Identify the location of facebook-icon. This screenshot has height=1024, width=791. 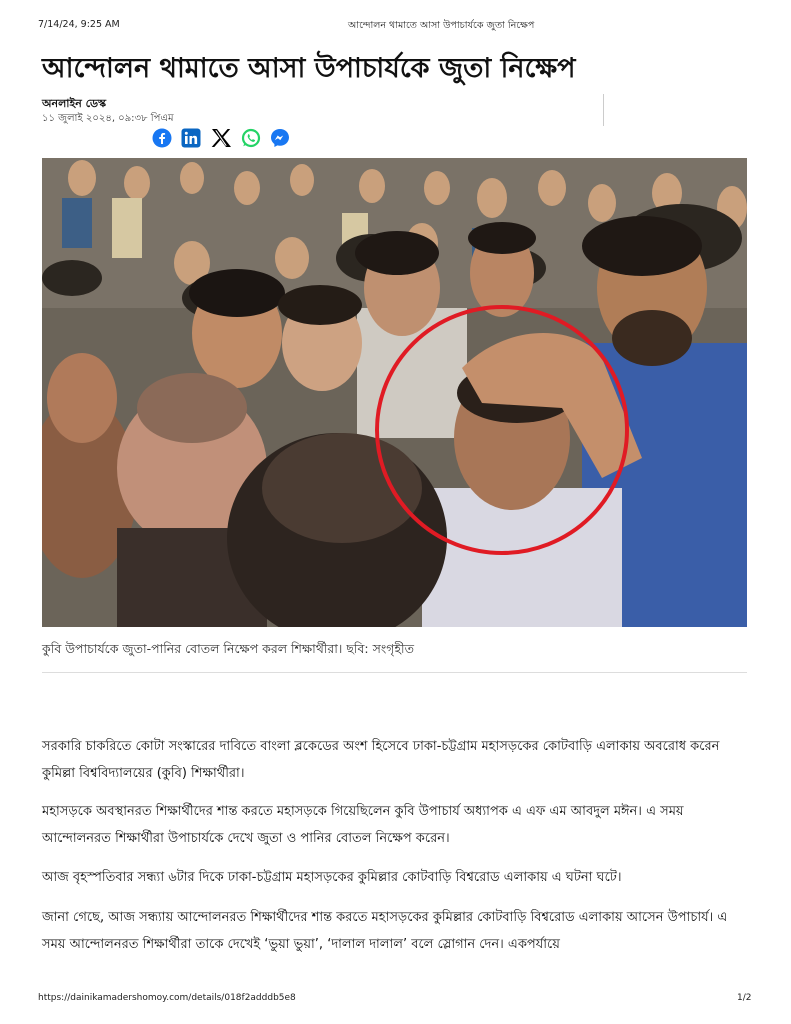
(162, 140).